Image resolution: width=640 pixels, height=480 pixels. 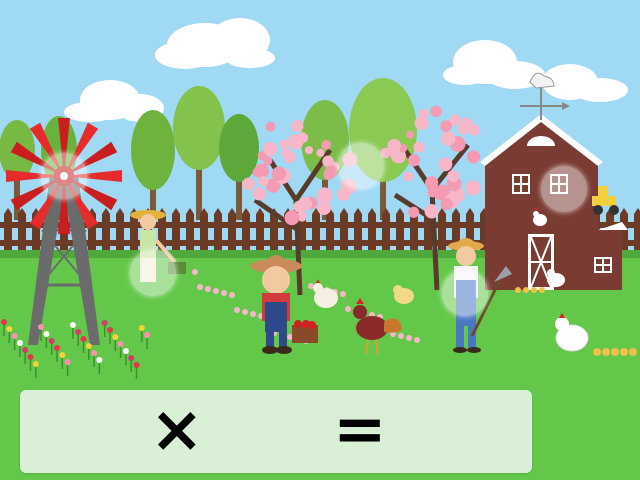 What do you see at coordinates (465, 293) in the screenshot?
I see `hint-spot-farmer` at bounding box center [465, 293].